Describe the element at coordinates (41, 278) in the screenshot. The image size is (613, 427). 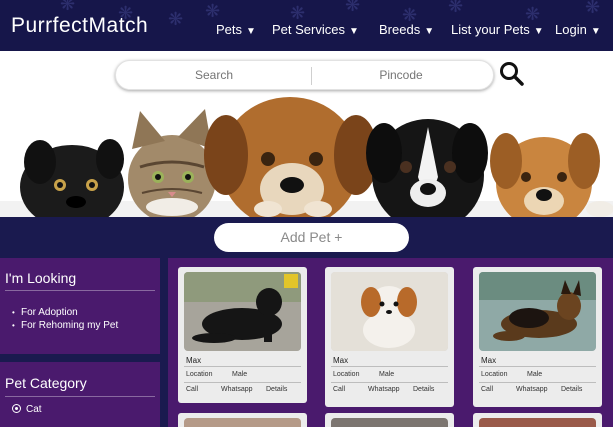
I see `looking-title: I'm Looking` at that location.